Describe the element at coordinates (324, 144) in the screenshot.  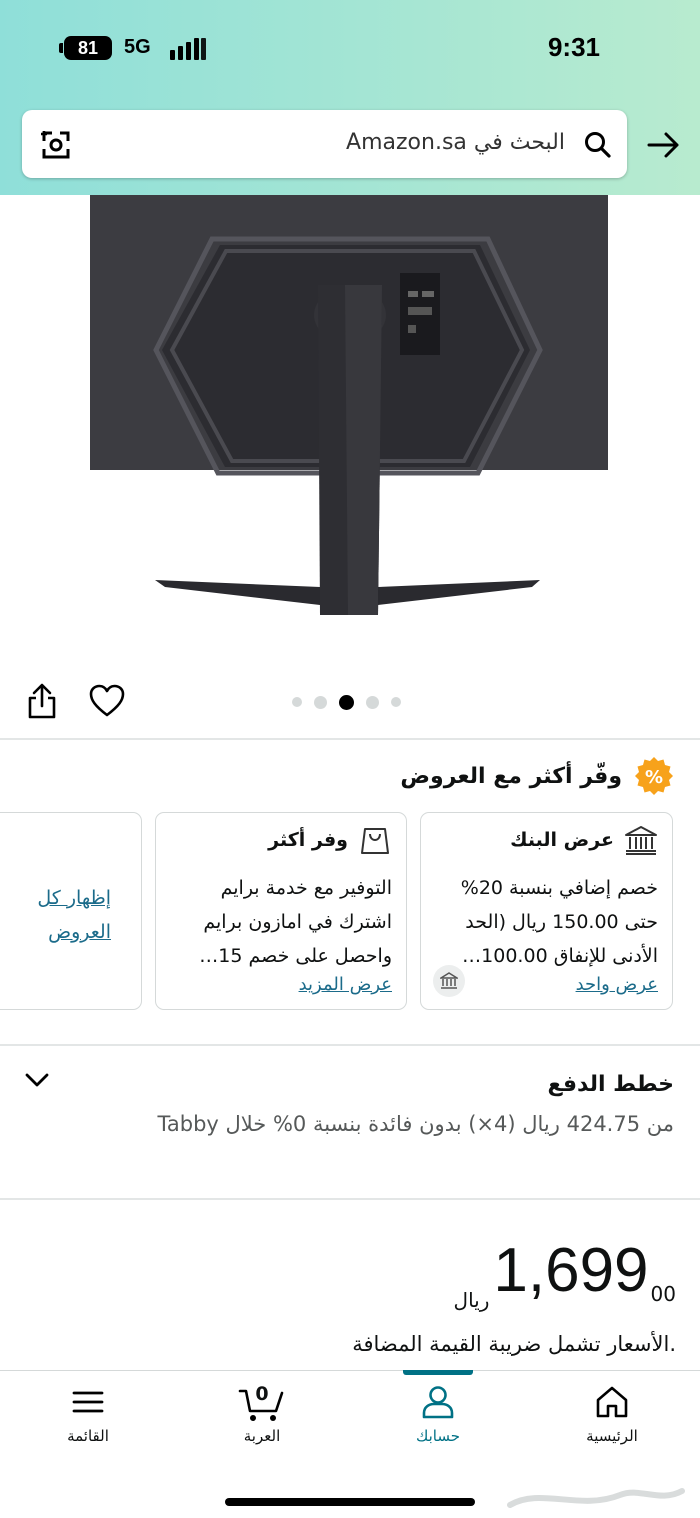
I see `search-bar: البحث في Amazon.sa` at that location.